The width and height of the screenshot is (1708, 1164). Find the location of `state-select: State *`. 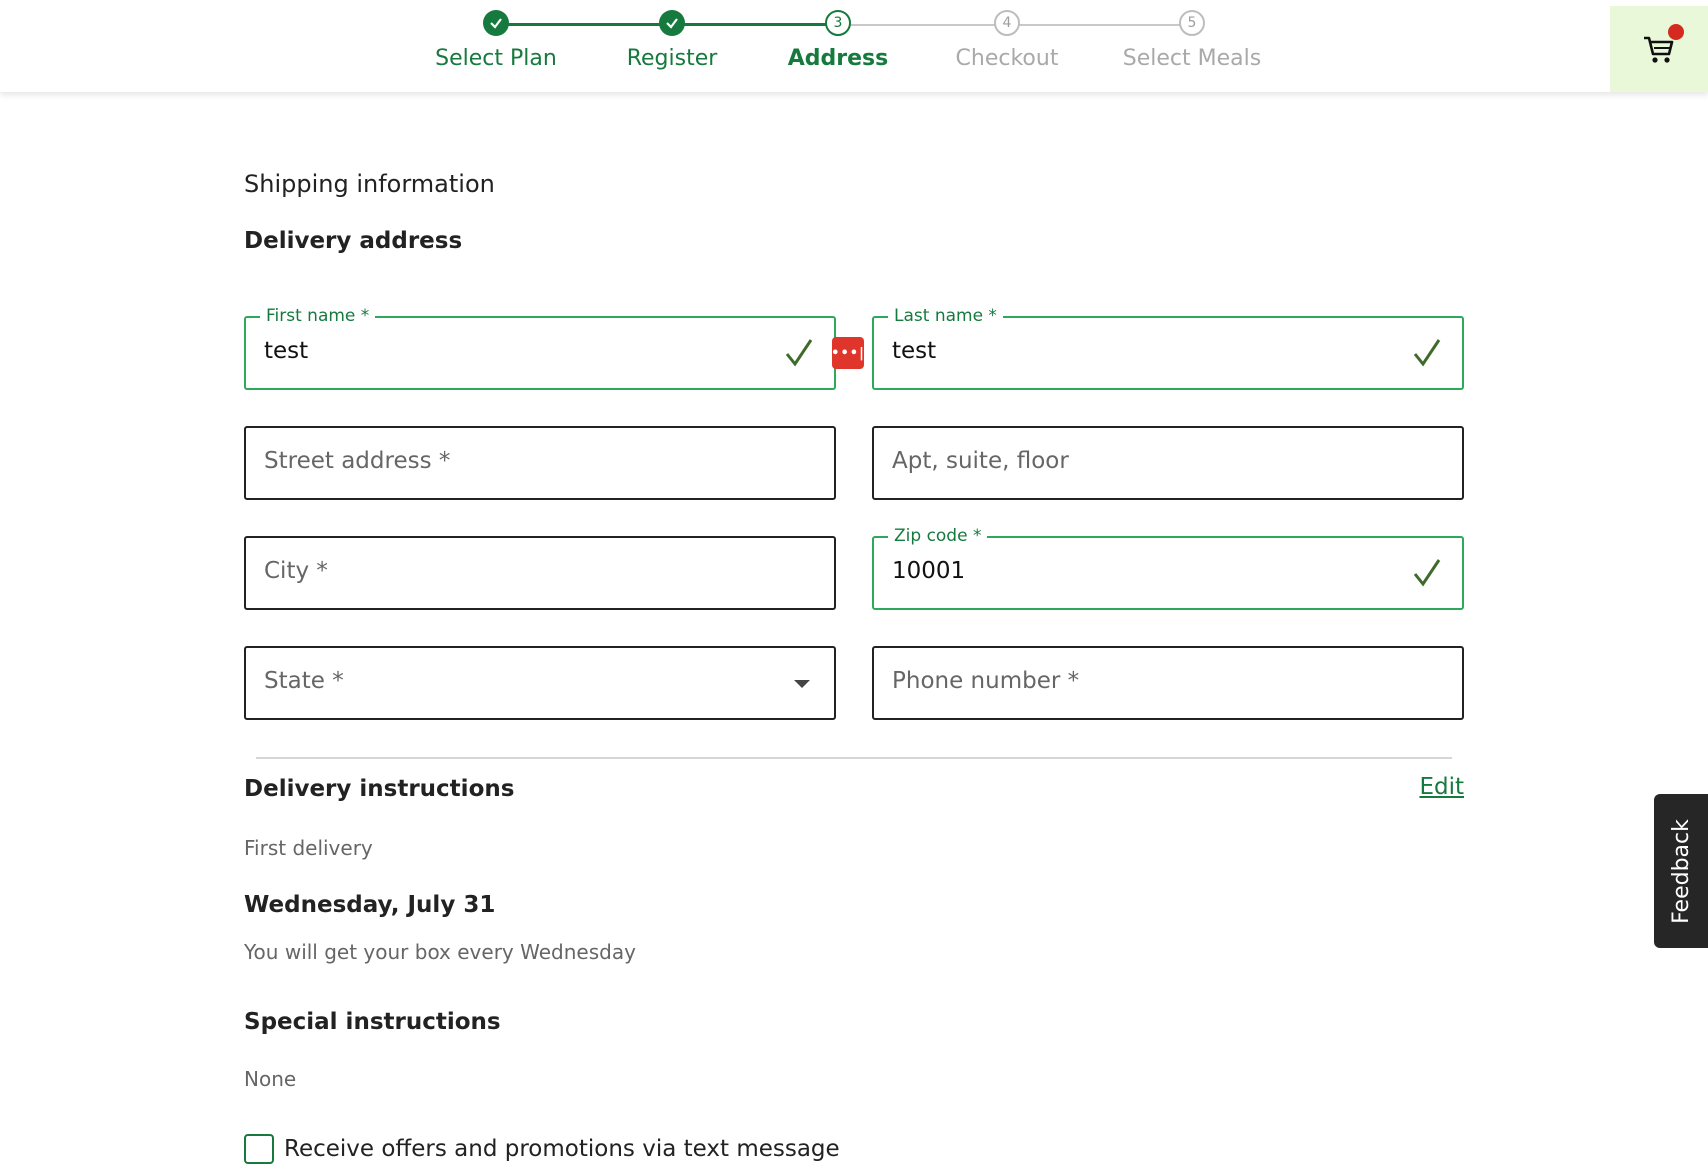

state-select: State * is located at coordinates (540, 683).